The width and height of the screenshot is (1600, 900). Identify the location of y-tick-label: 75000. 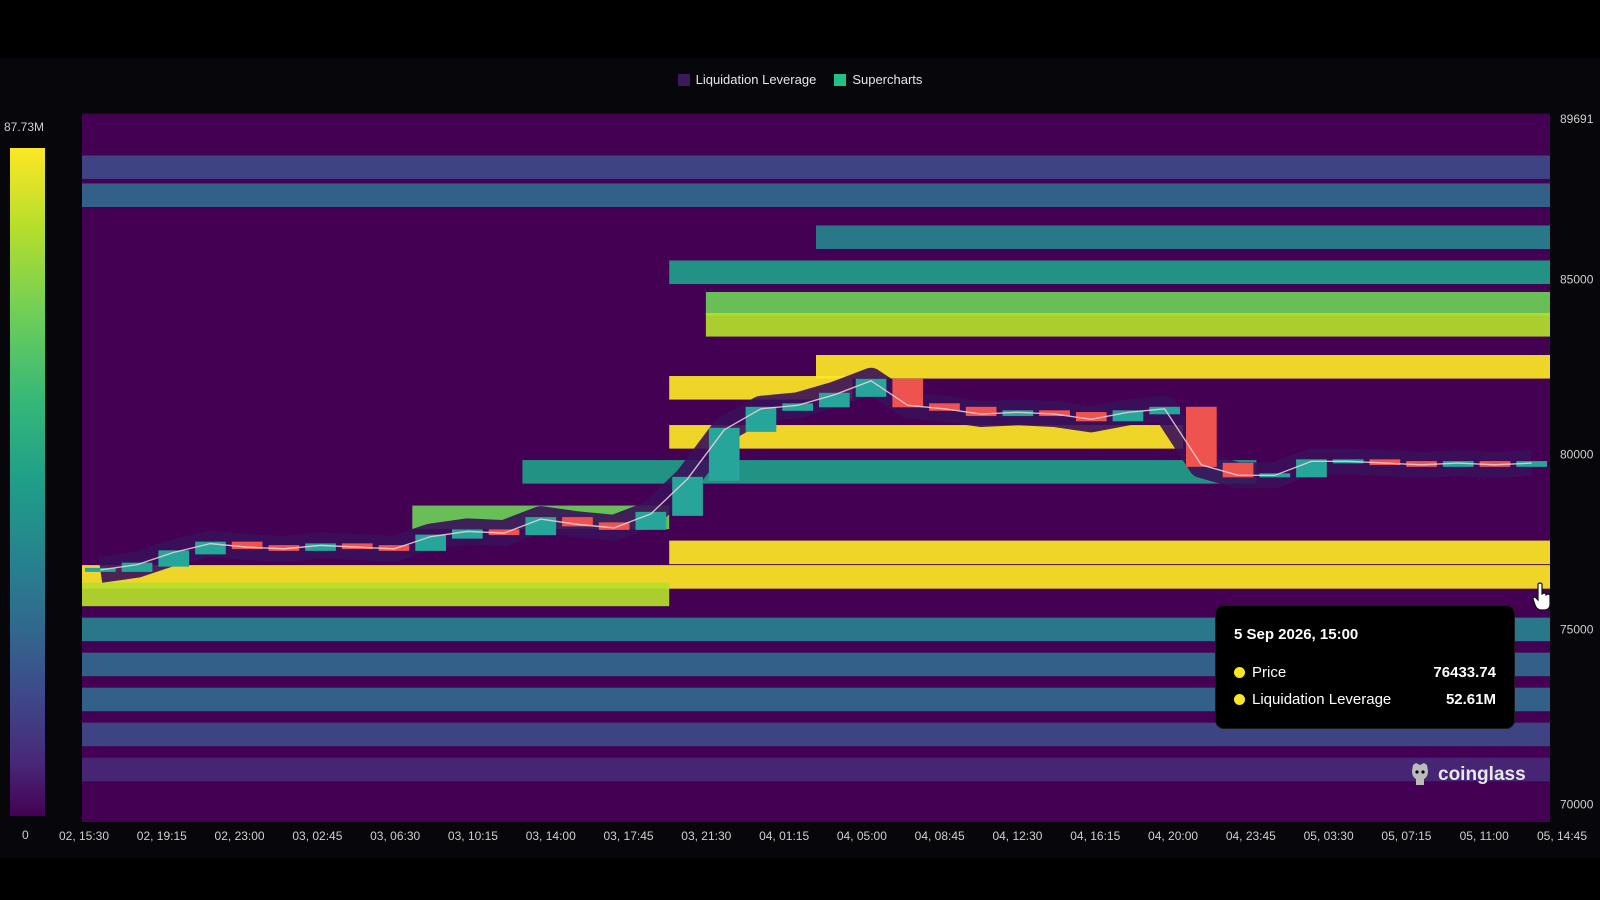
(1577, 629).